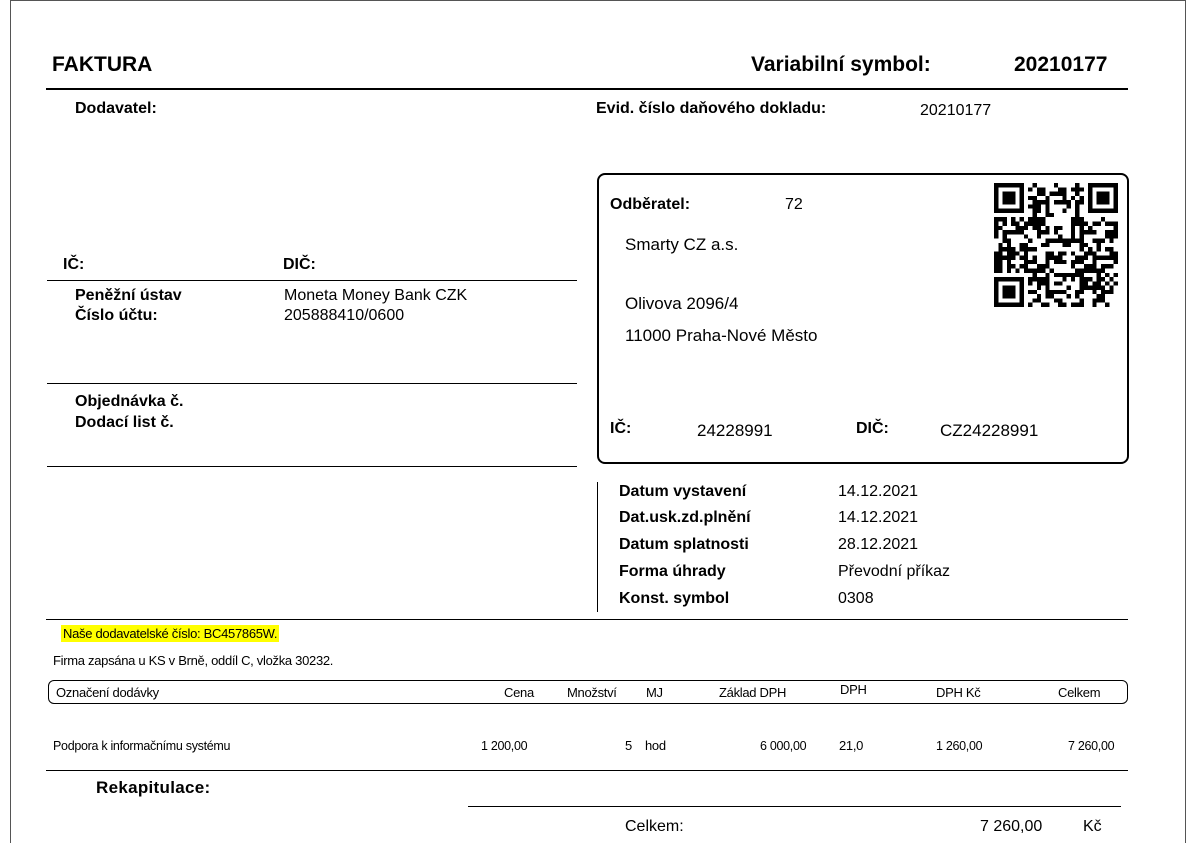  Describe the element at coordinates (878, 517) in the screenshot. I see `date-taxable-value: 14.12.2021` at that location.